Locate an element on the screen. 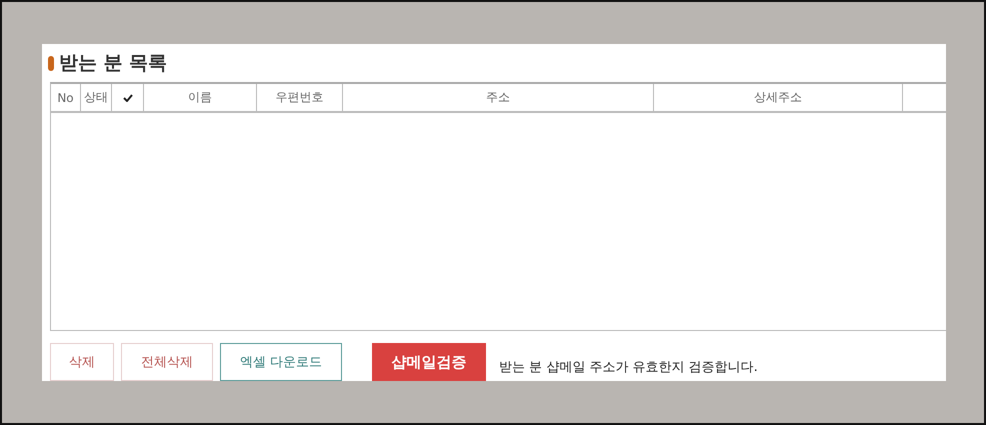 The image size is (986, 425). action-button: 전체삭제 is located at coordinates (167, 362).